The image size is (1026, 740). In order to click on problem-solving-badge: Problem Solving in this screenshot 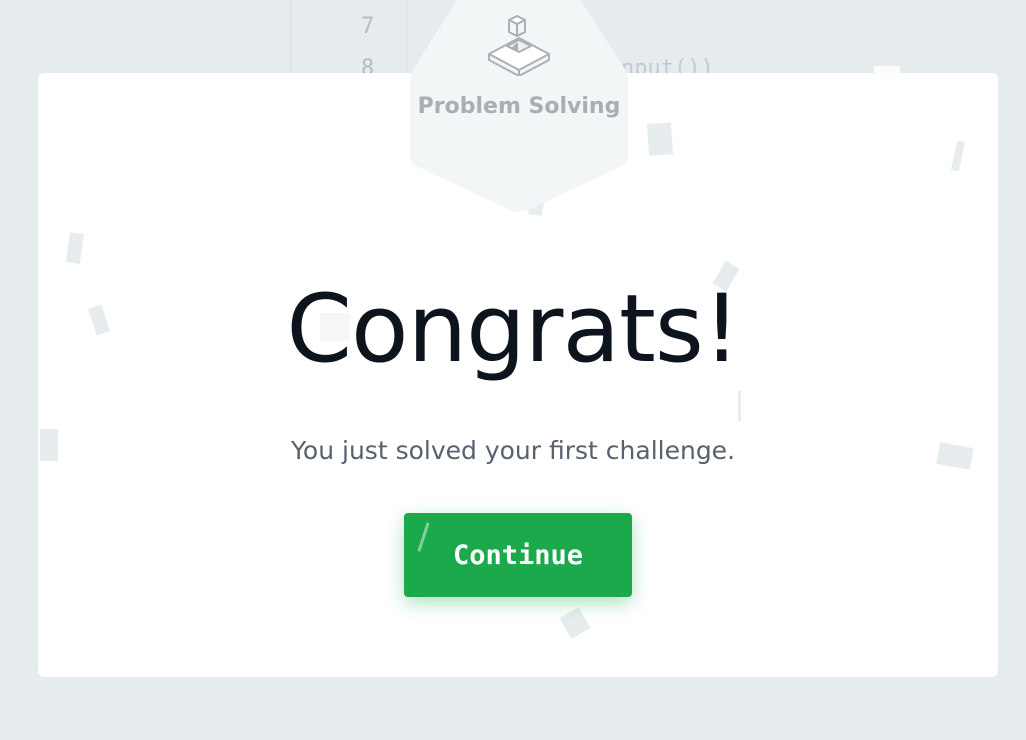, I will do `click(519, 107)`.